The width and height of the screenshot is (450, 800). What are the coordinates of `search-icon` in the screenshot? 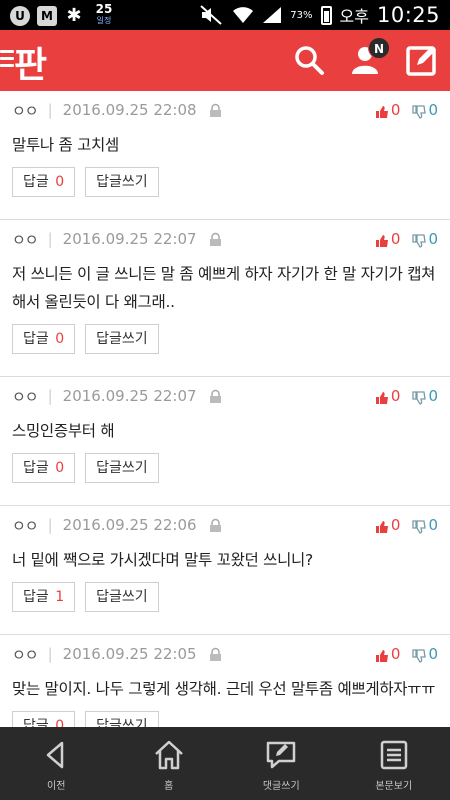 It's located at (309, 60).